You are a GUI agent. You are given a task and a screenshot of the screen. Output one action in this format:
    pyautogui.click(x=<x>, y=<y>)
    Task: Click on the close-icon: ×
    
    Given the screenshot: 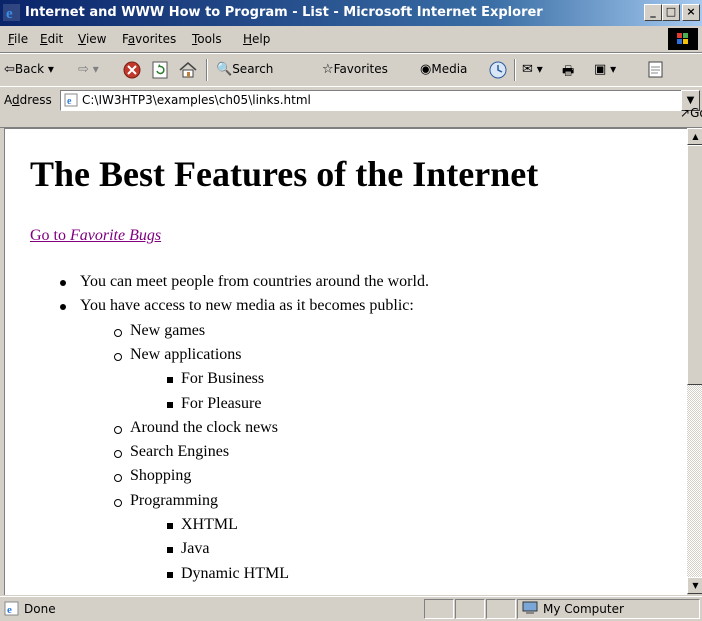 What is the action you would take?
    pyautogui.click(x=691, y=11)
    